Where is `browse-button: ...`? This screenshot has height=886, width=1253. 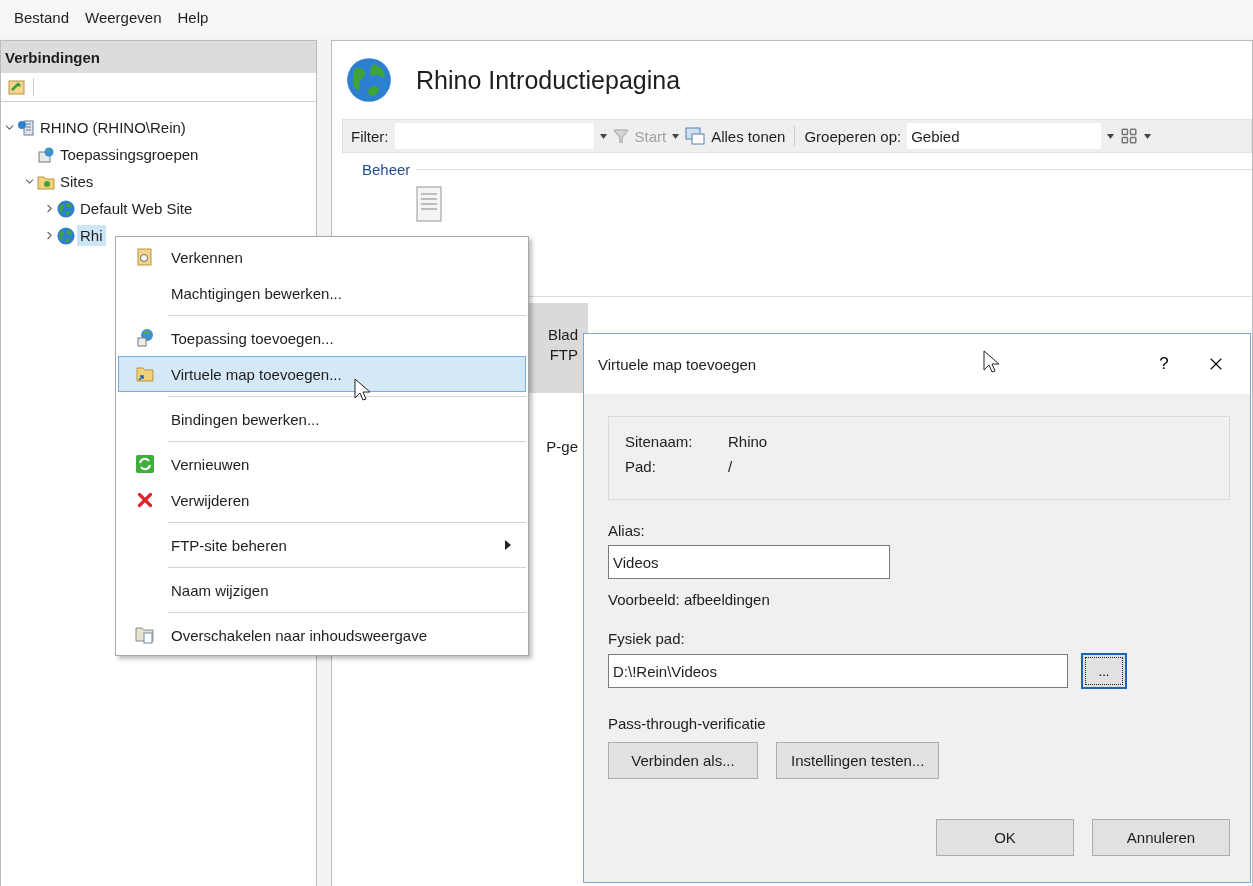
browse-button: ... is located at coordinates (1104, 671).